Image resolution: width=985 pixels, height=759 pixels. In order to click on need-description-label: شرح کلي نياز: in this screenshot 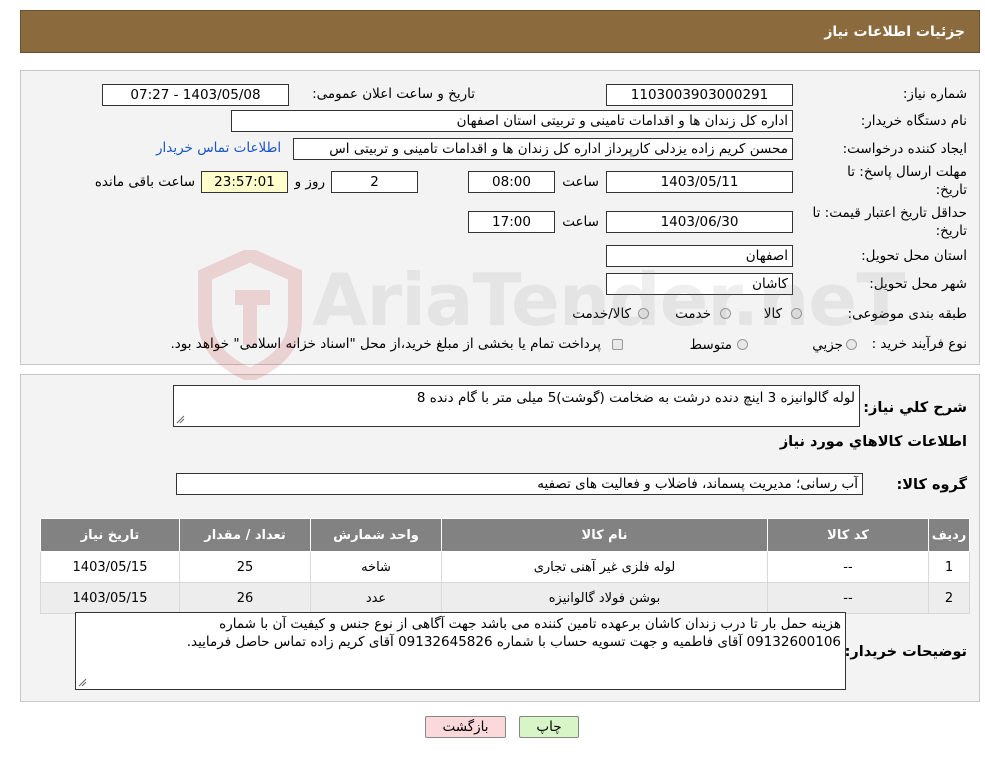, I will do `click(915, 408)`.